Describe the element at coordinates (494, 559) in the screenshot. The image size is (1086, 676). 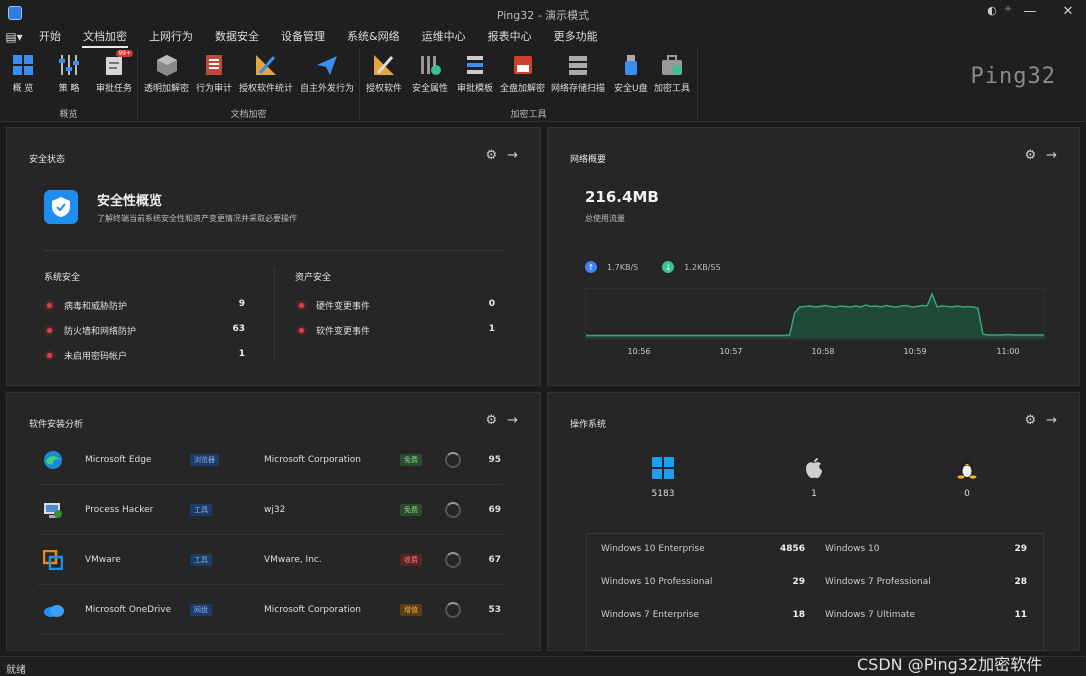
I see `install-count: 67` at that location.